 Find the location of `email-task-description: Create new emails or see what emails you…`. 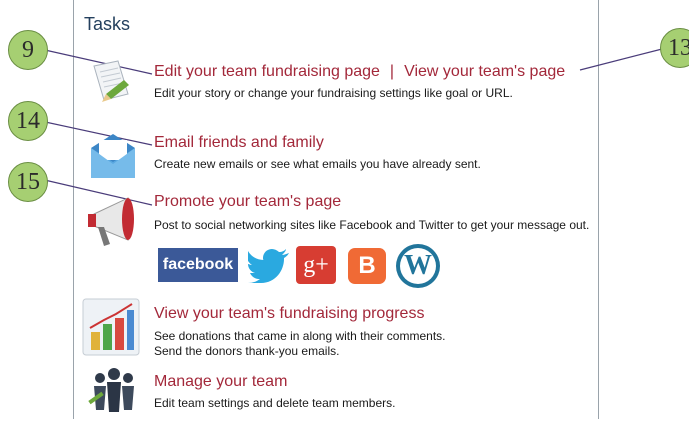

email-task-description: Create new emails or see what emails you… is located at coordinates (317, 164).